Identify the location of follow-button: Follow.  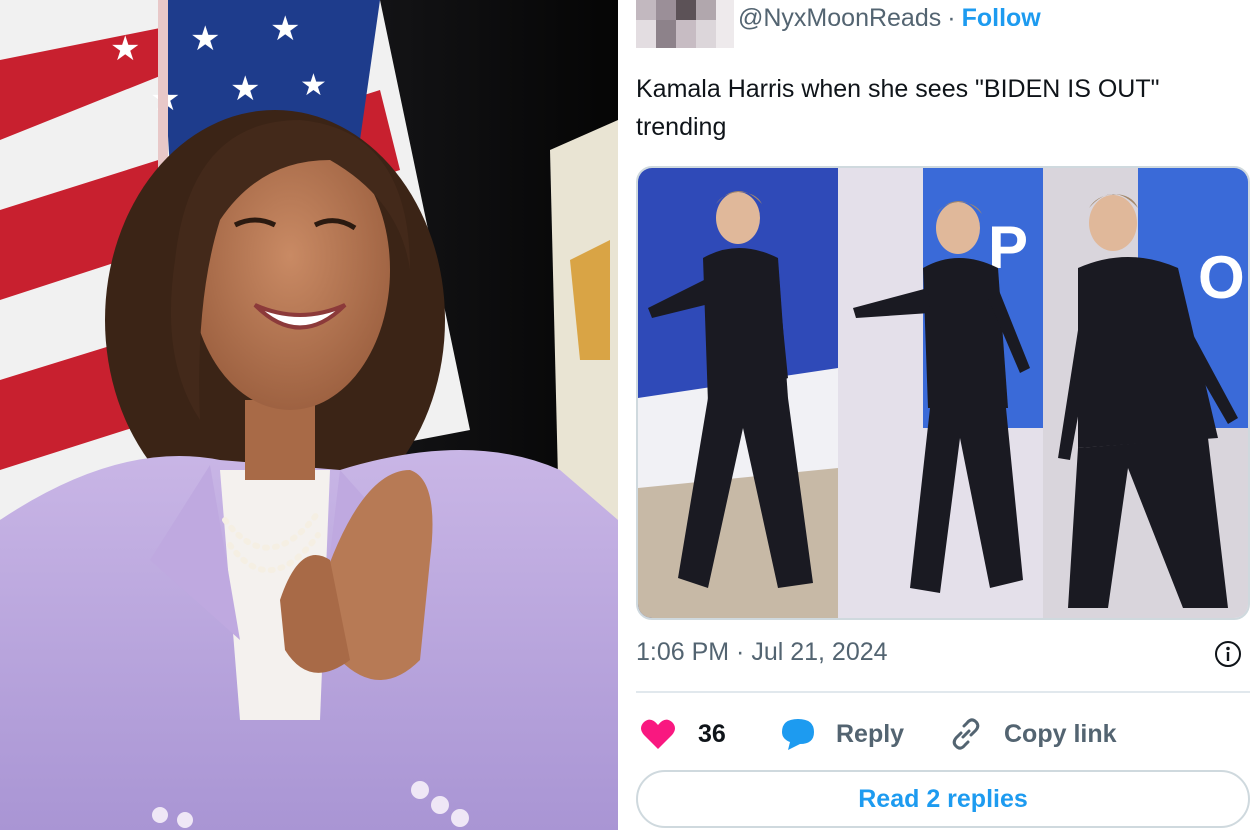
(1001, 18).